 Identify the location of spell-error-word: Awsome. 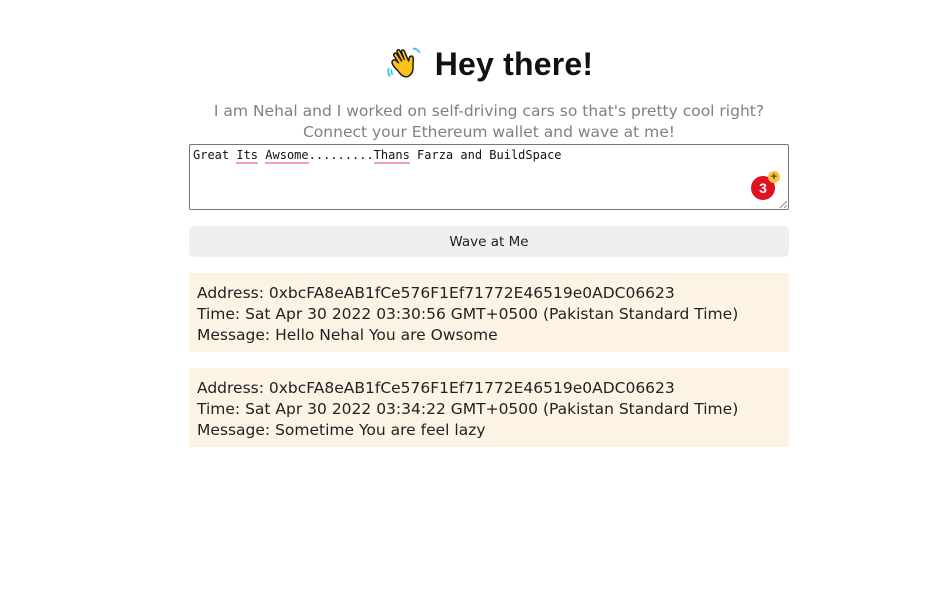
(287, 156).